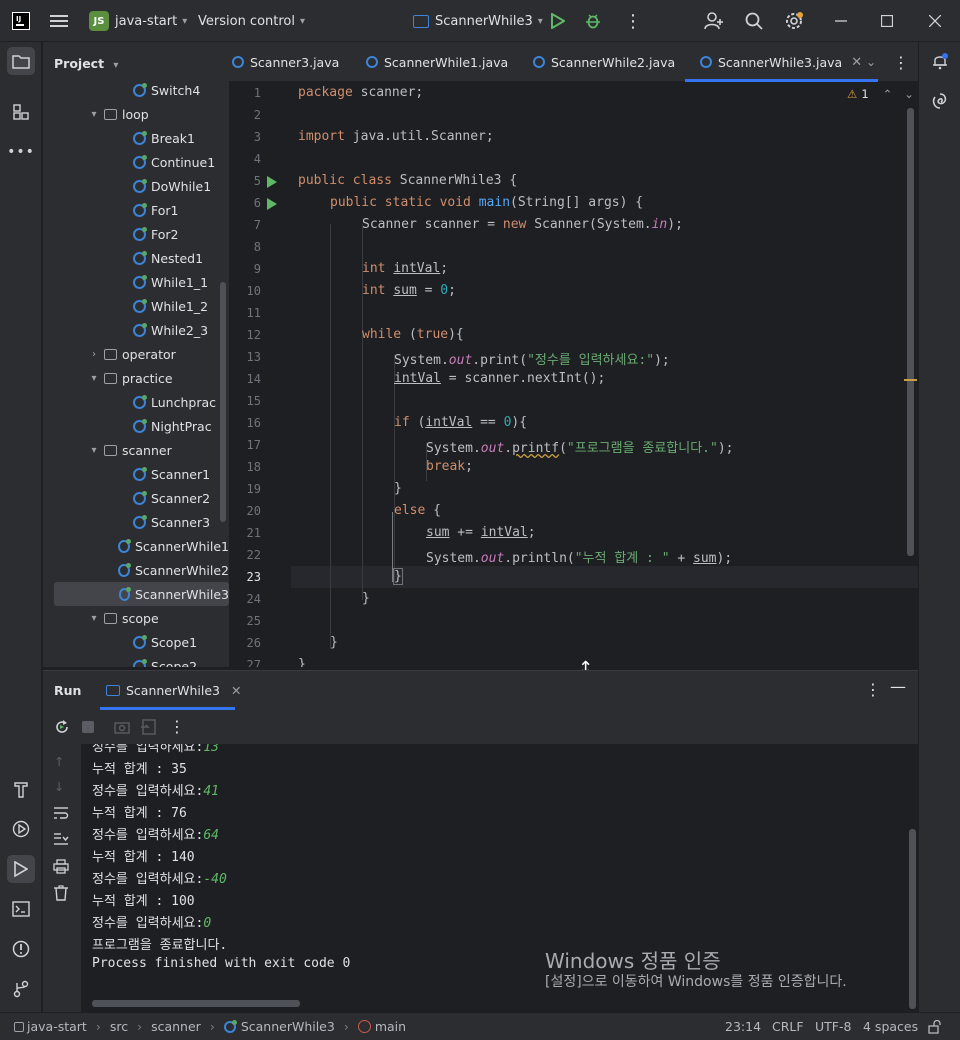 Image resolution: width=960 pixels, height=1040 pixels. What do you see at coordinates (437, 62) in the screenshot?
I see `tab-scannerwhile1: ScannerWhile1.java` at bounding box center [437, 62].